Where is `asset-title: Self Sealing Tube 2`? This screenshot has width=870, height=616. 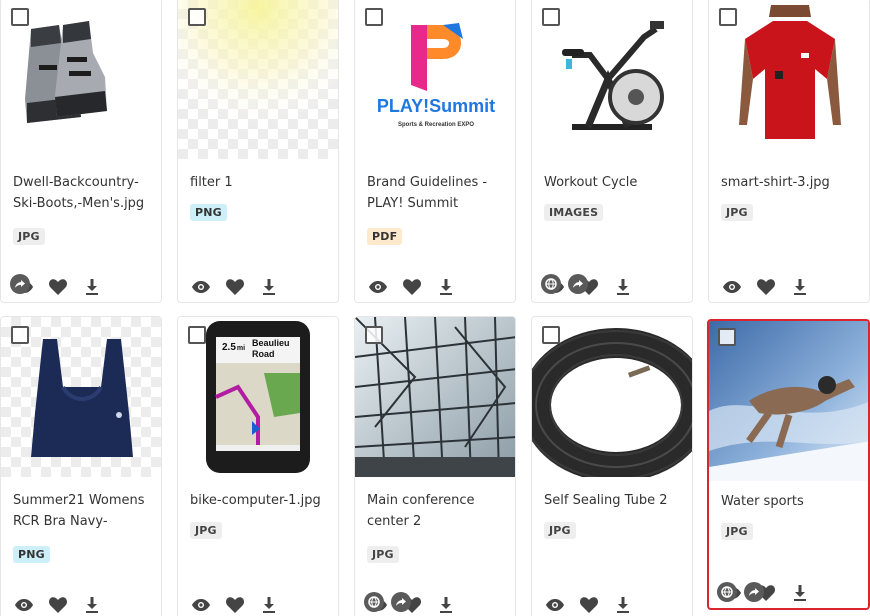 asset-title: Self Sealing Tube 2 is located at coordinates (606, 500).